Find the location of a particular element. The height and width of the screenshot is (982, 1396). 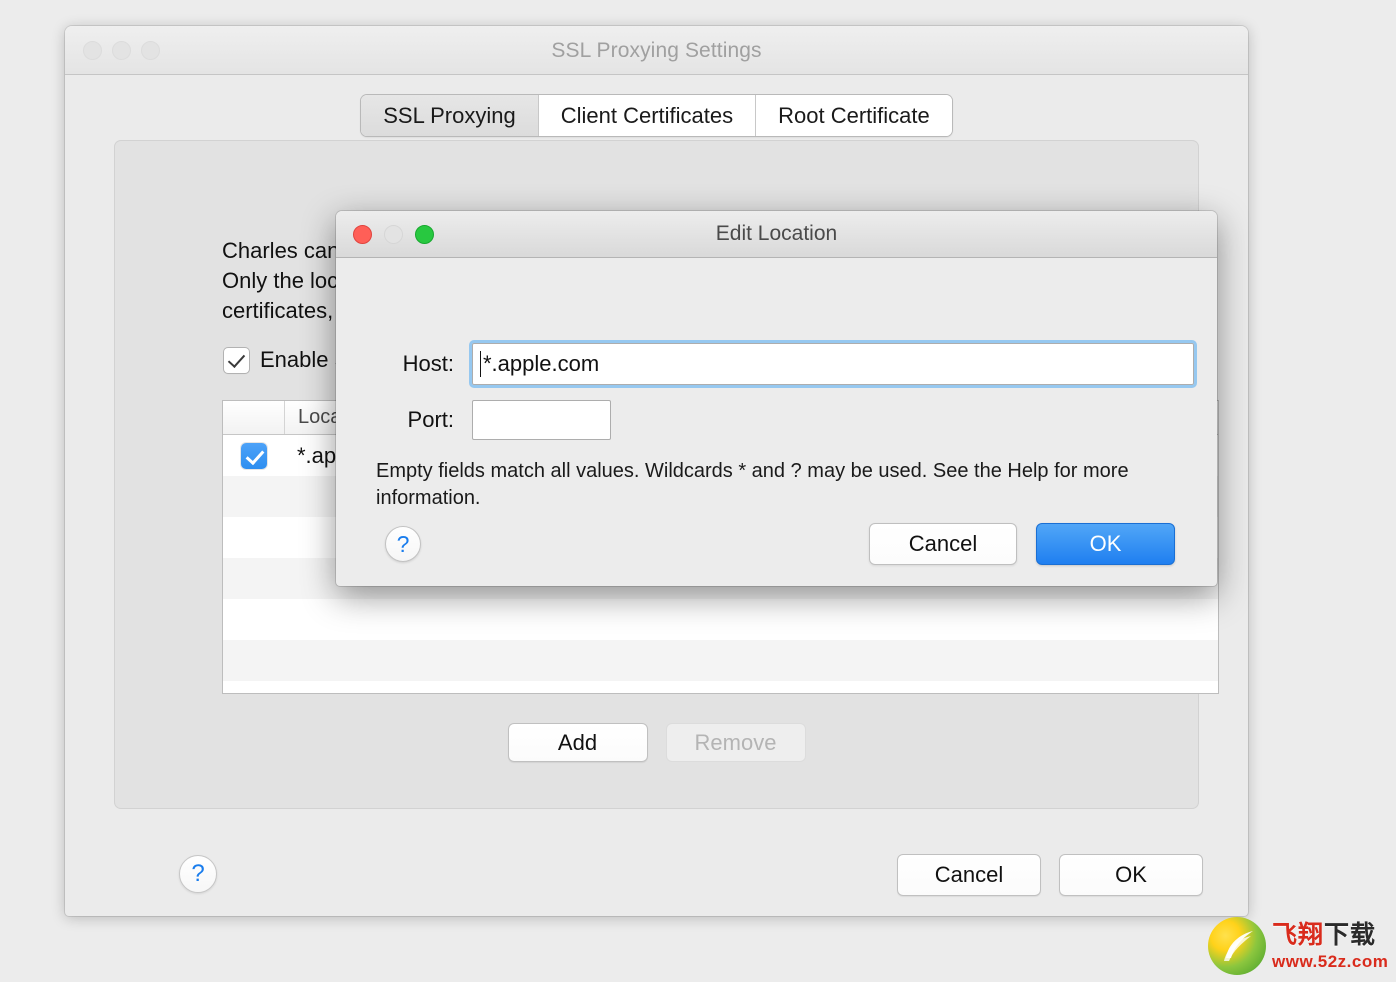

text-caret-icon is located at coordinates (480, 364).